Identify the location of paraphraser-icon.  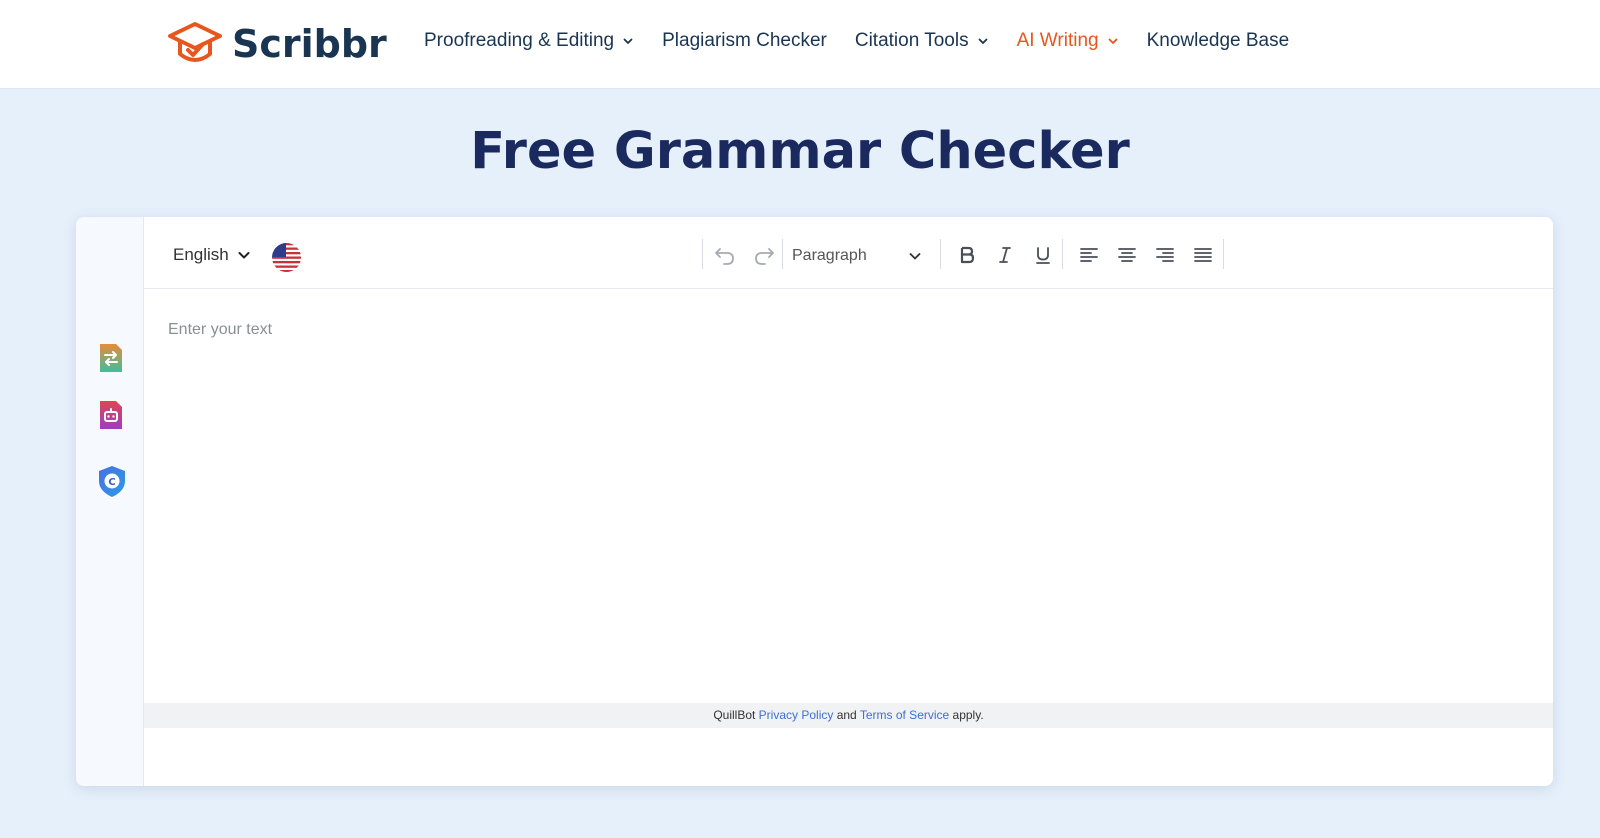
(111, 358).